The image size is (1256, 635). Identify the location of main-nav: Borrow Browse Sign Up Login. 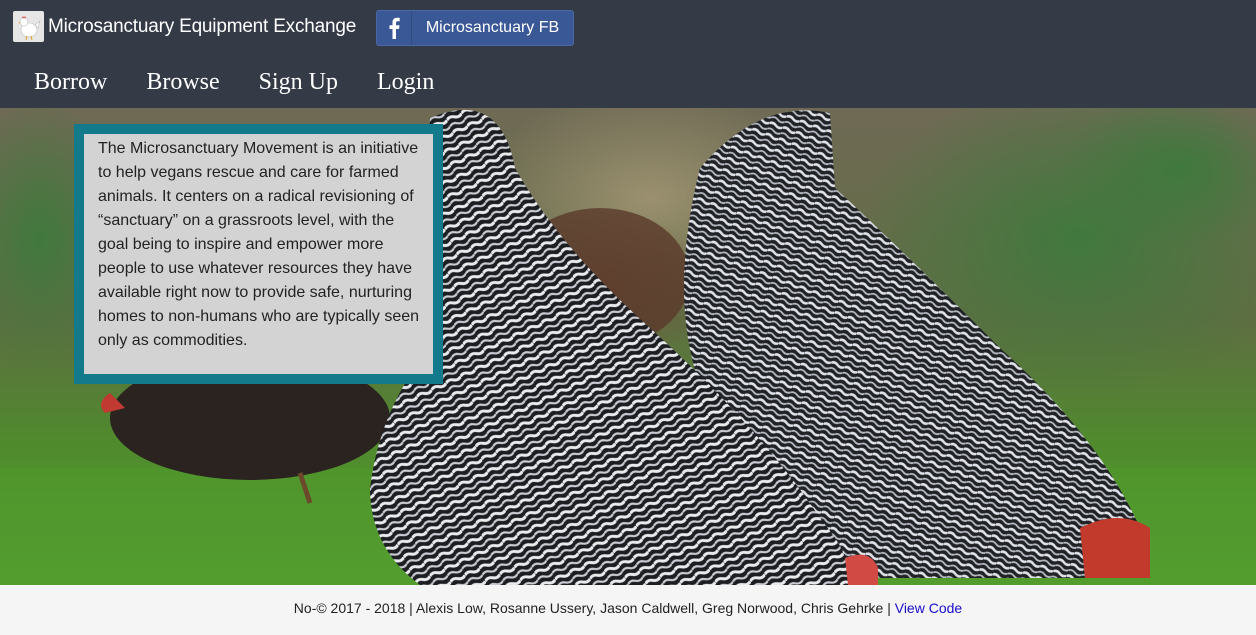
(253, 82).